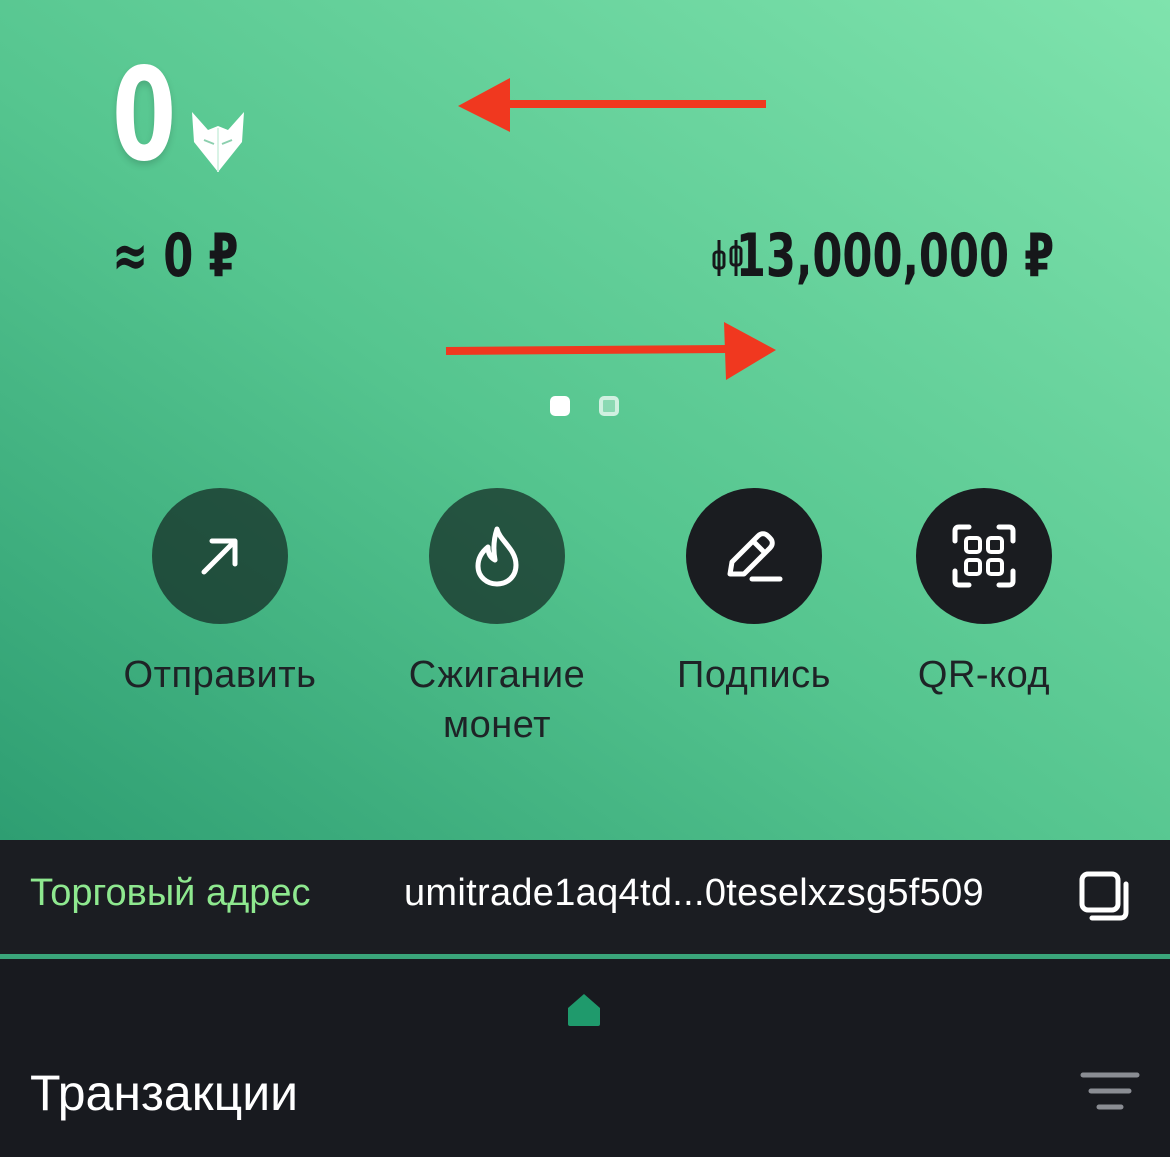 The image size is (1170, 1157). I want to click on flame-icon, so click(497, 556).